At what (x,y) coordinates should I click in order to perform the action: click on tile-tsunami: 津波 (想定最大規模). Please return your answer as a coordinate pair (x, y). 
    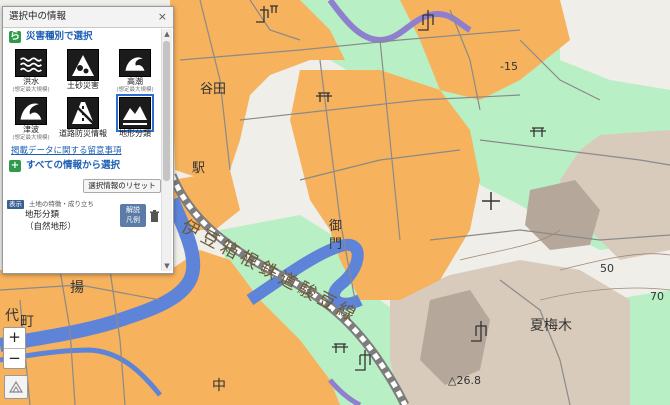
    Looking at the image, I should click on (31, 118).